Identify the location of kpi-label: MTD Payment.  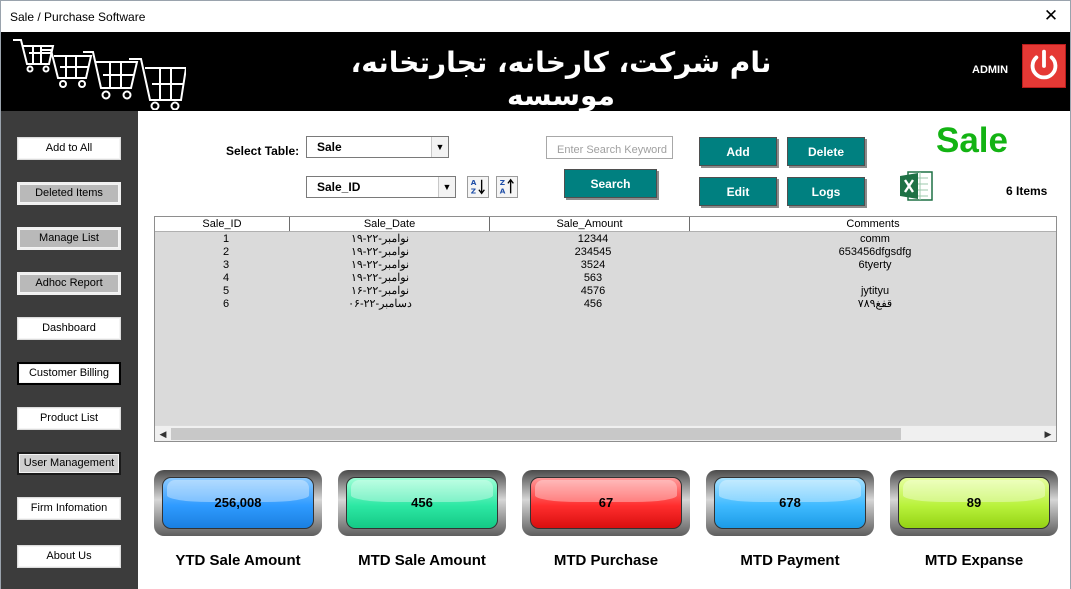
(790, 560).